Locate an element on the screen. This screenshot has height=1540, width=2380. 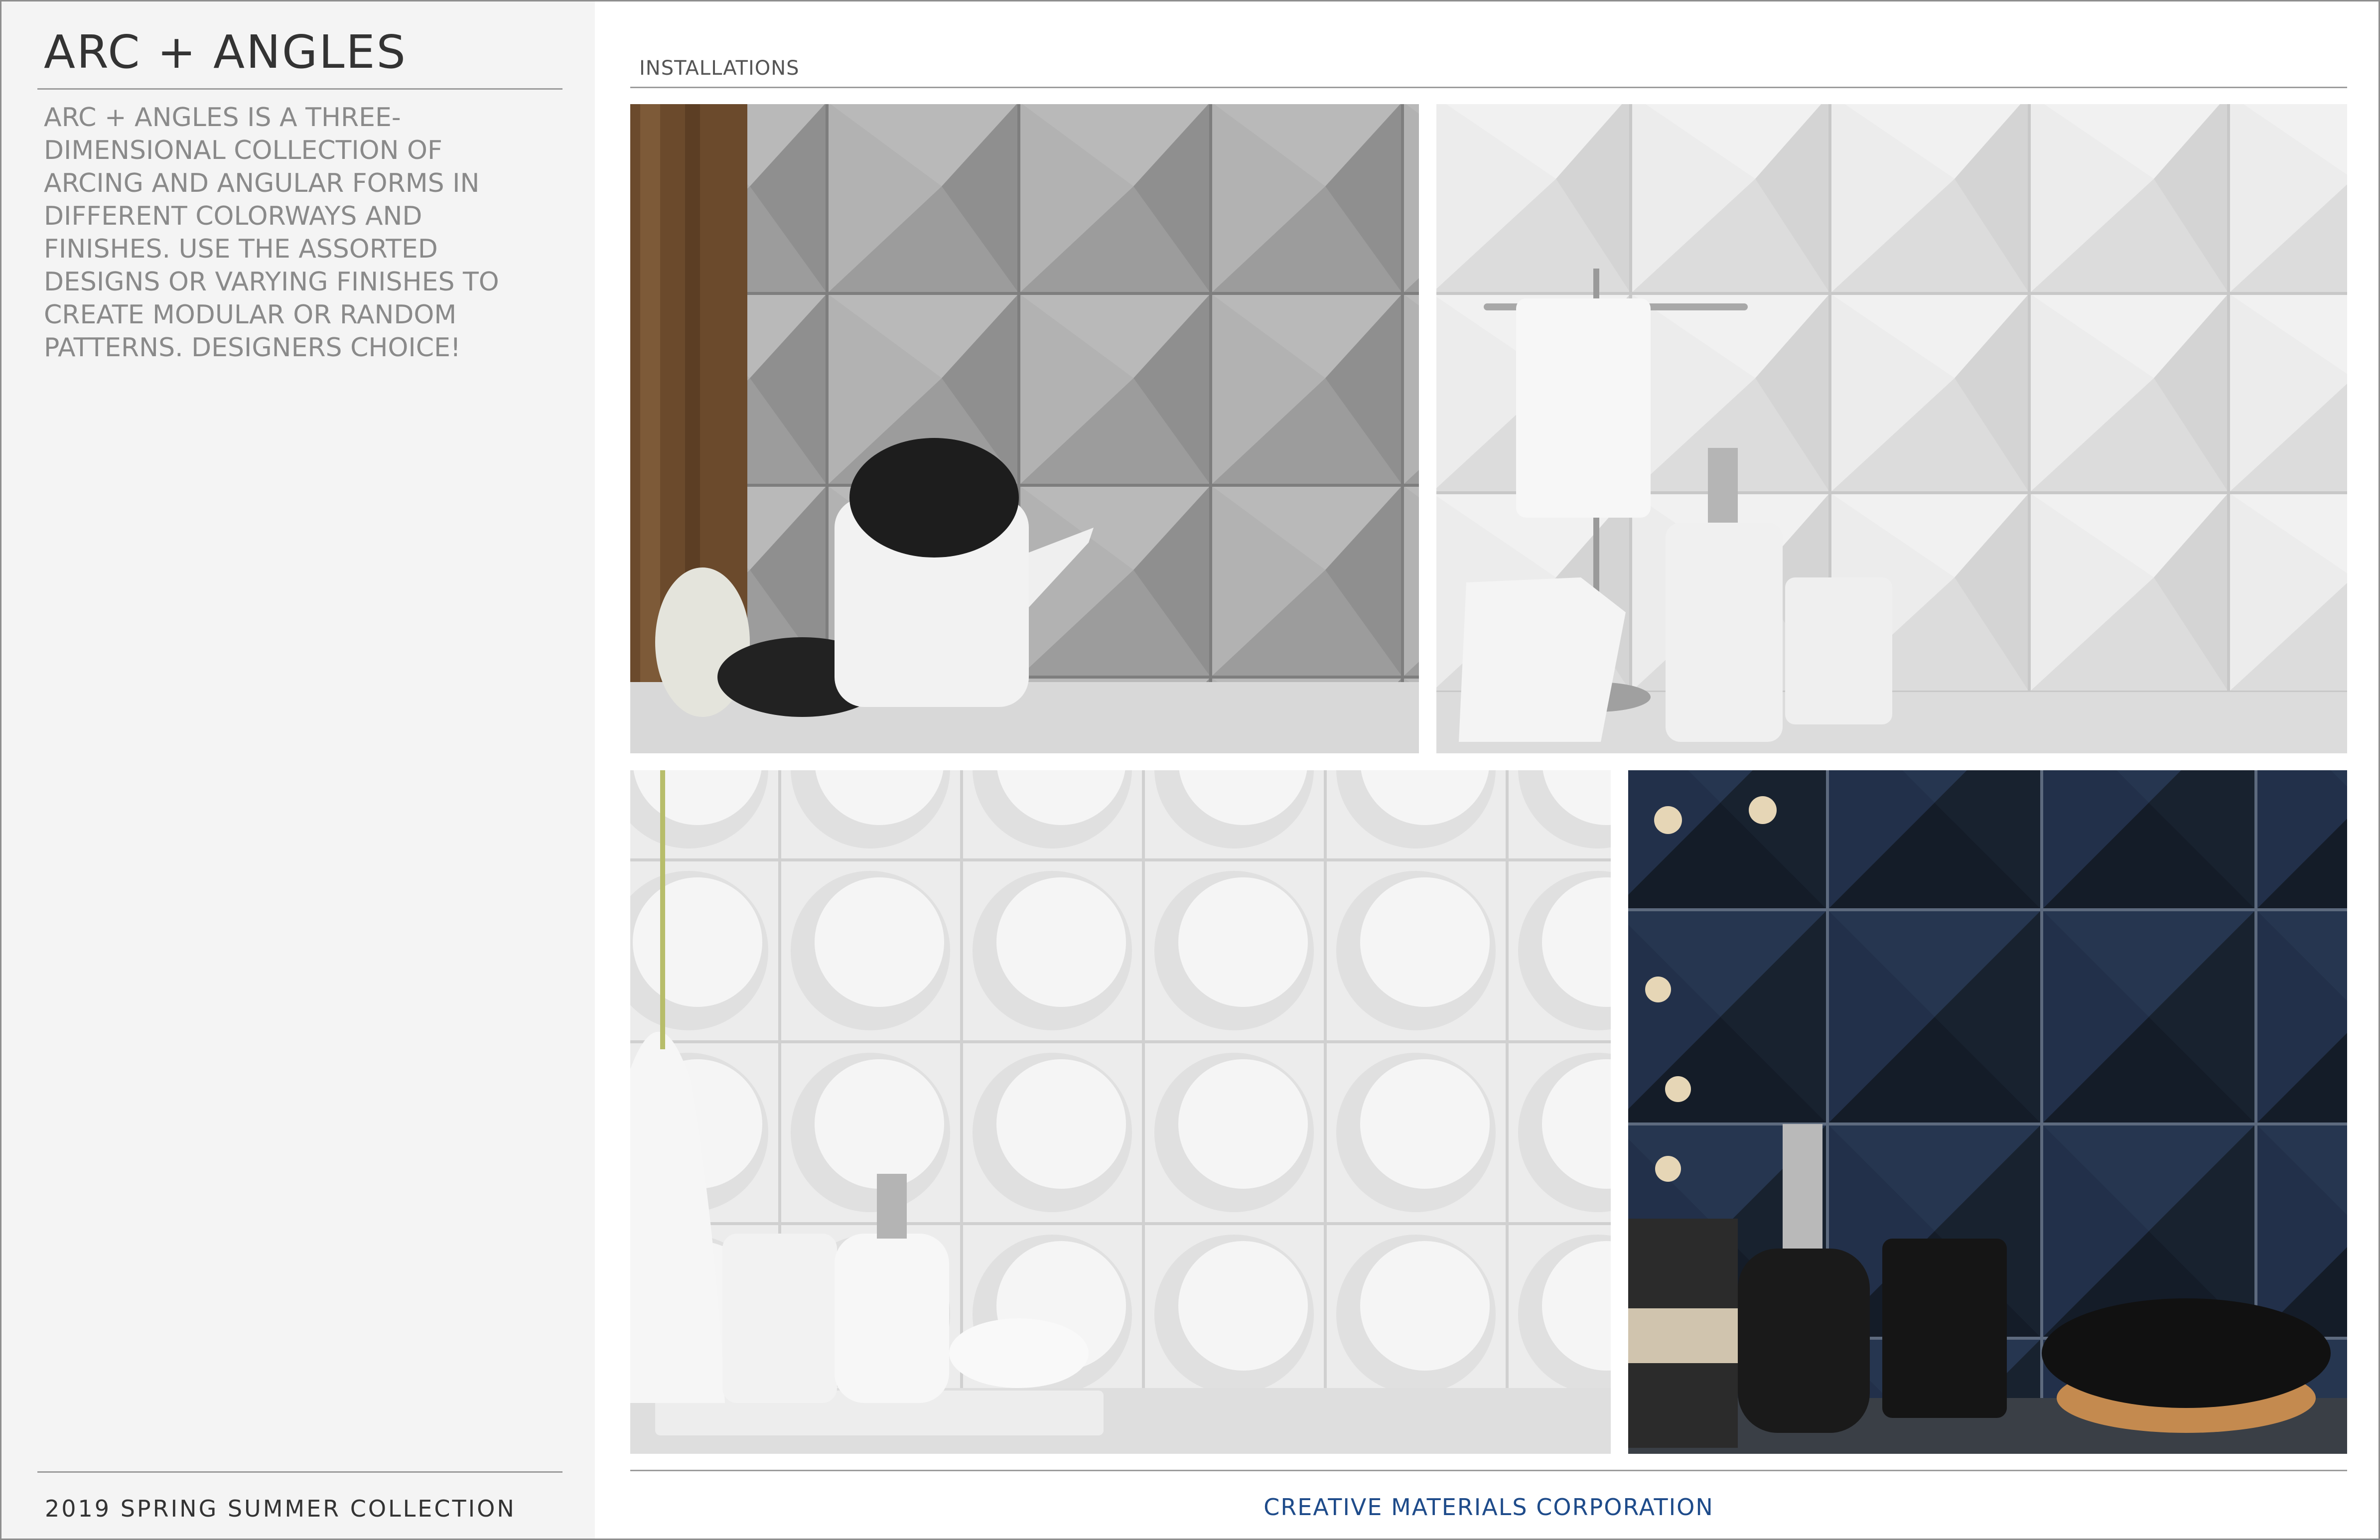
navy-angular-tile-bathroom-photo is located at coordinates (1987, 1112).